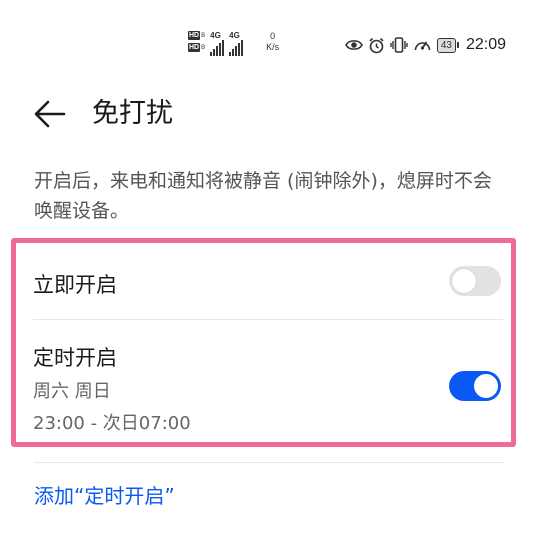 The width and height of the screenshot is (536, 536). I want to click on network-speed-unit: K/s, so click(273, 47).